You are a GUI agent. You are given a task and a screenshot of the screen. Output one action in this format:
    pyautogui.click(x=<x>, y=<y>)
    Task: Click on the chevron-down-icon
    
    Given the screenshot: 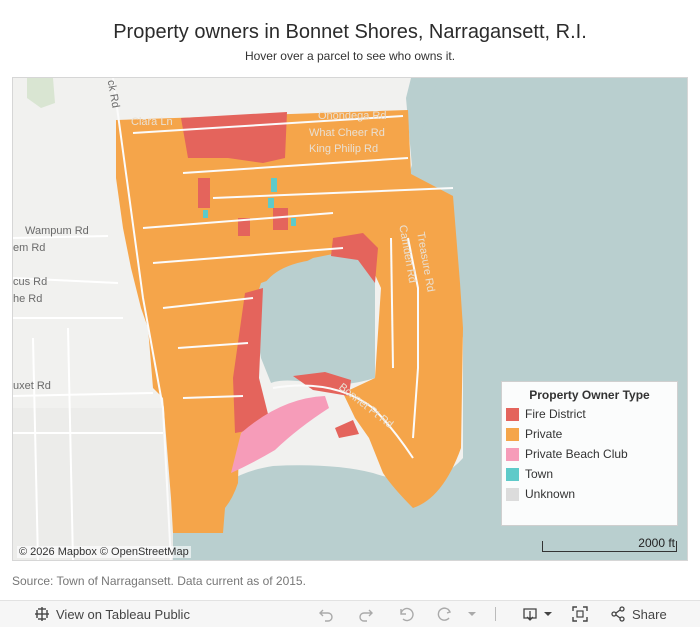 What is the action you would take?
    pyautogui.click(x=472, y=614)
    